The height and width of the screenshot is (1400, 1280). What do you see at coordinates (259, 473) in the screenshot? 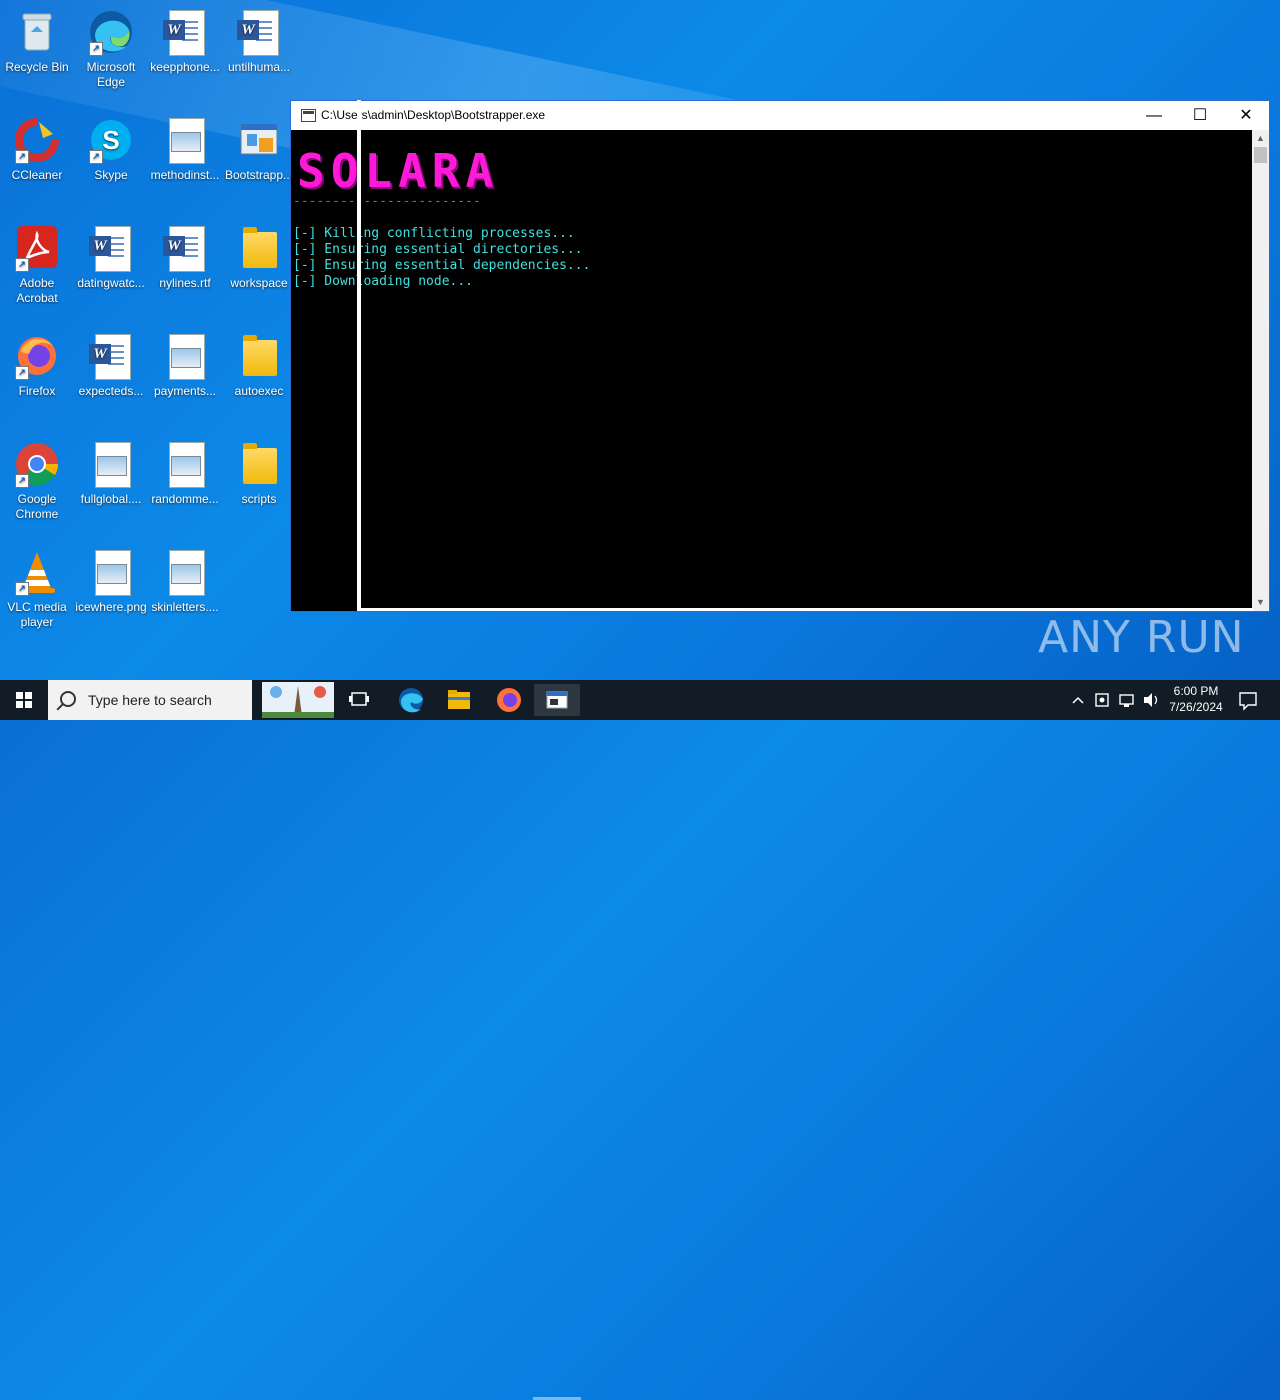
I see `folder-icon: scripts` at bounding box center [259, 473].